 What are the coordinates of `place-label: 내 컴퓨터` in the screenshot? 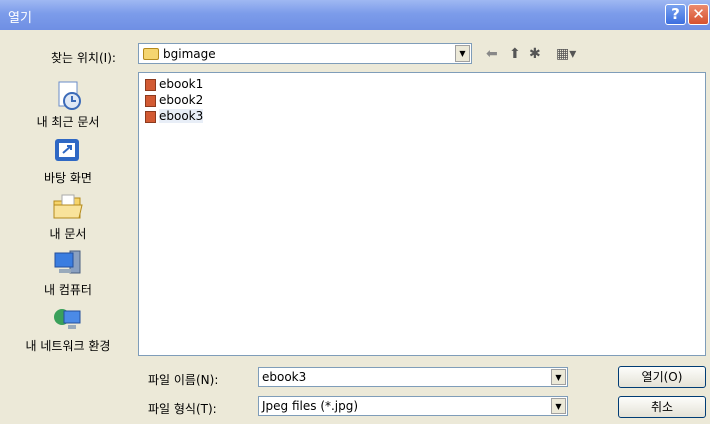 It's located at (68, 290).